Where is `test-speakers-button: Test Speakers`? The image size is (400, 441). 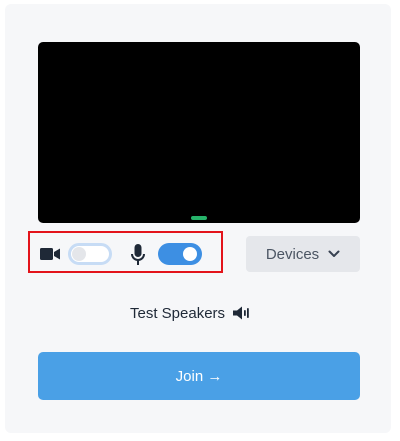 test-speakers-button: Test Speakers is located at coordinates (189, 313).